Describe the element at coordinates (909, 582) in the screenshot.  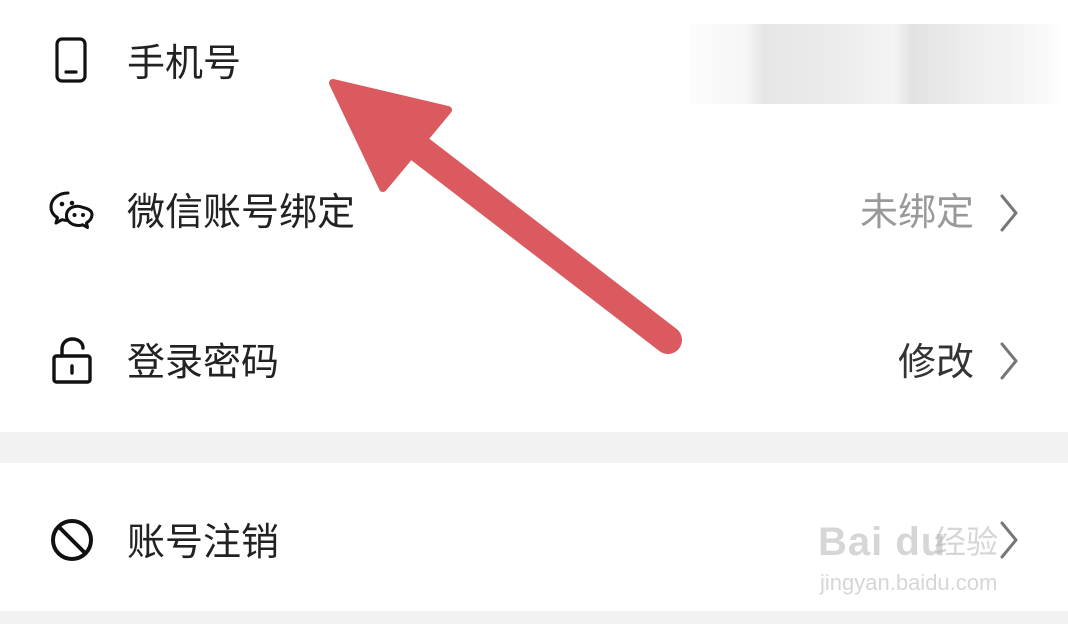
I see `watermark-url: jingyan.baidu.com` at that location.